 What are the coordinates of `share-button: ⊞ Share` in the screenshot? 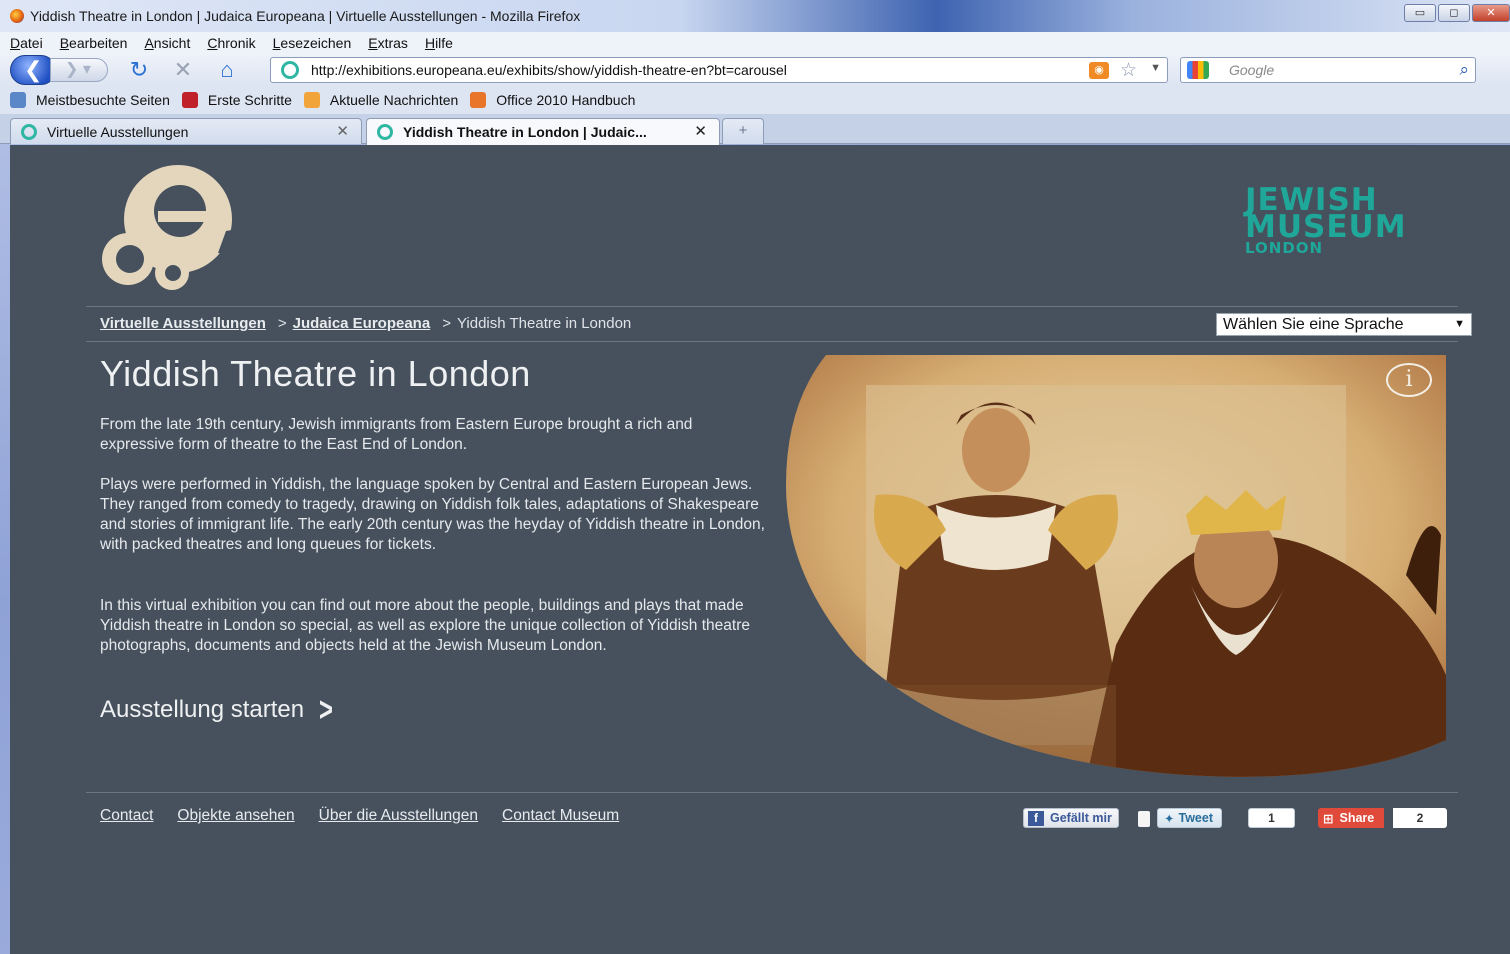 It's located at (1351, 818).